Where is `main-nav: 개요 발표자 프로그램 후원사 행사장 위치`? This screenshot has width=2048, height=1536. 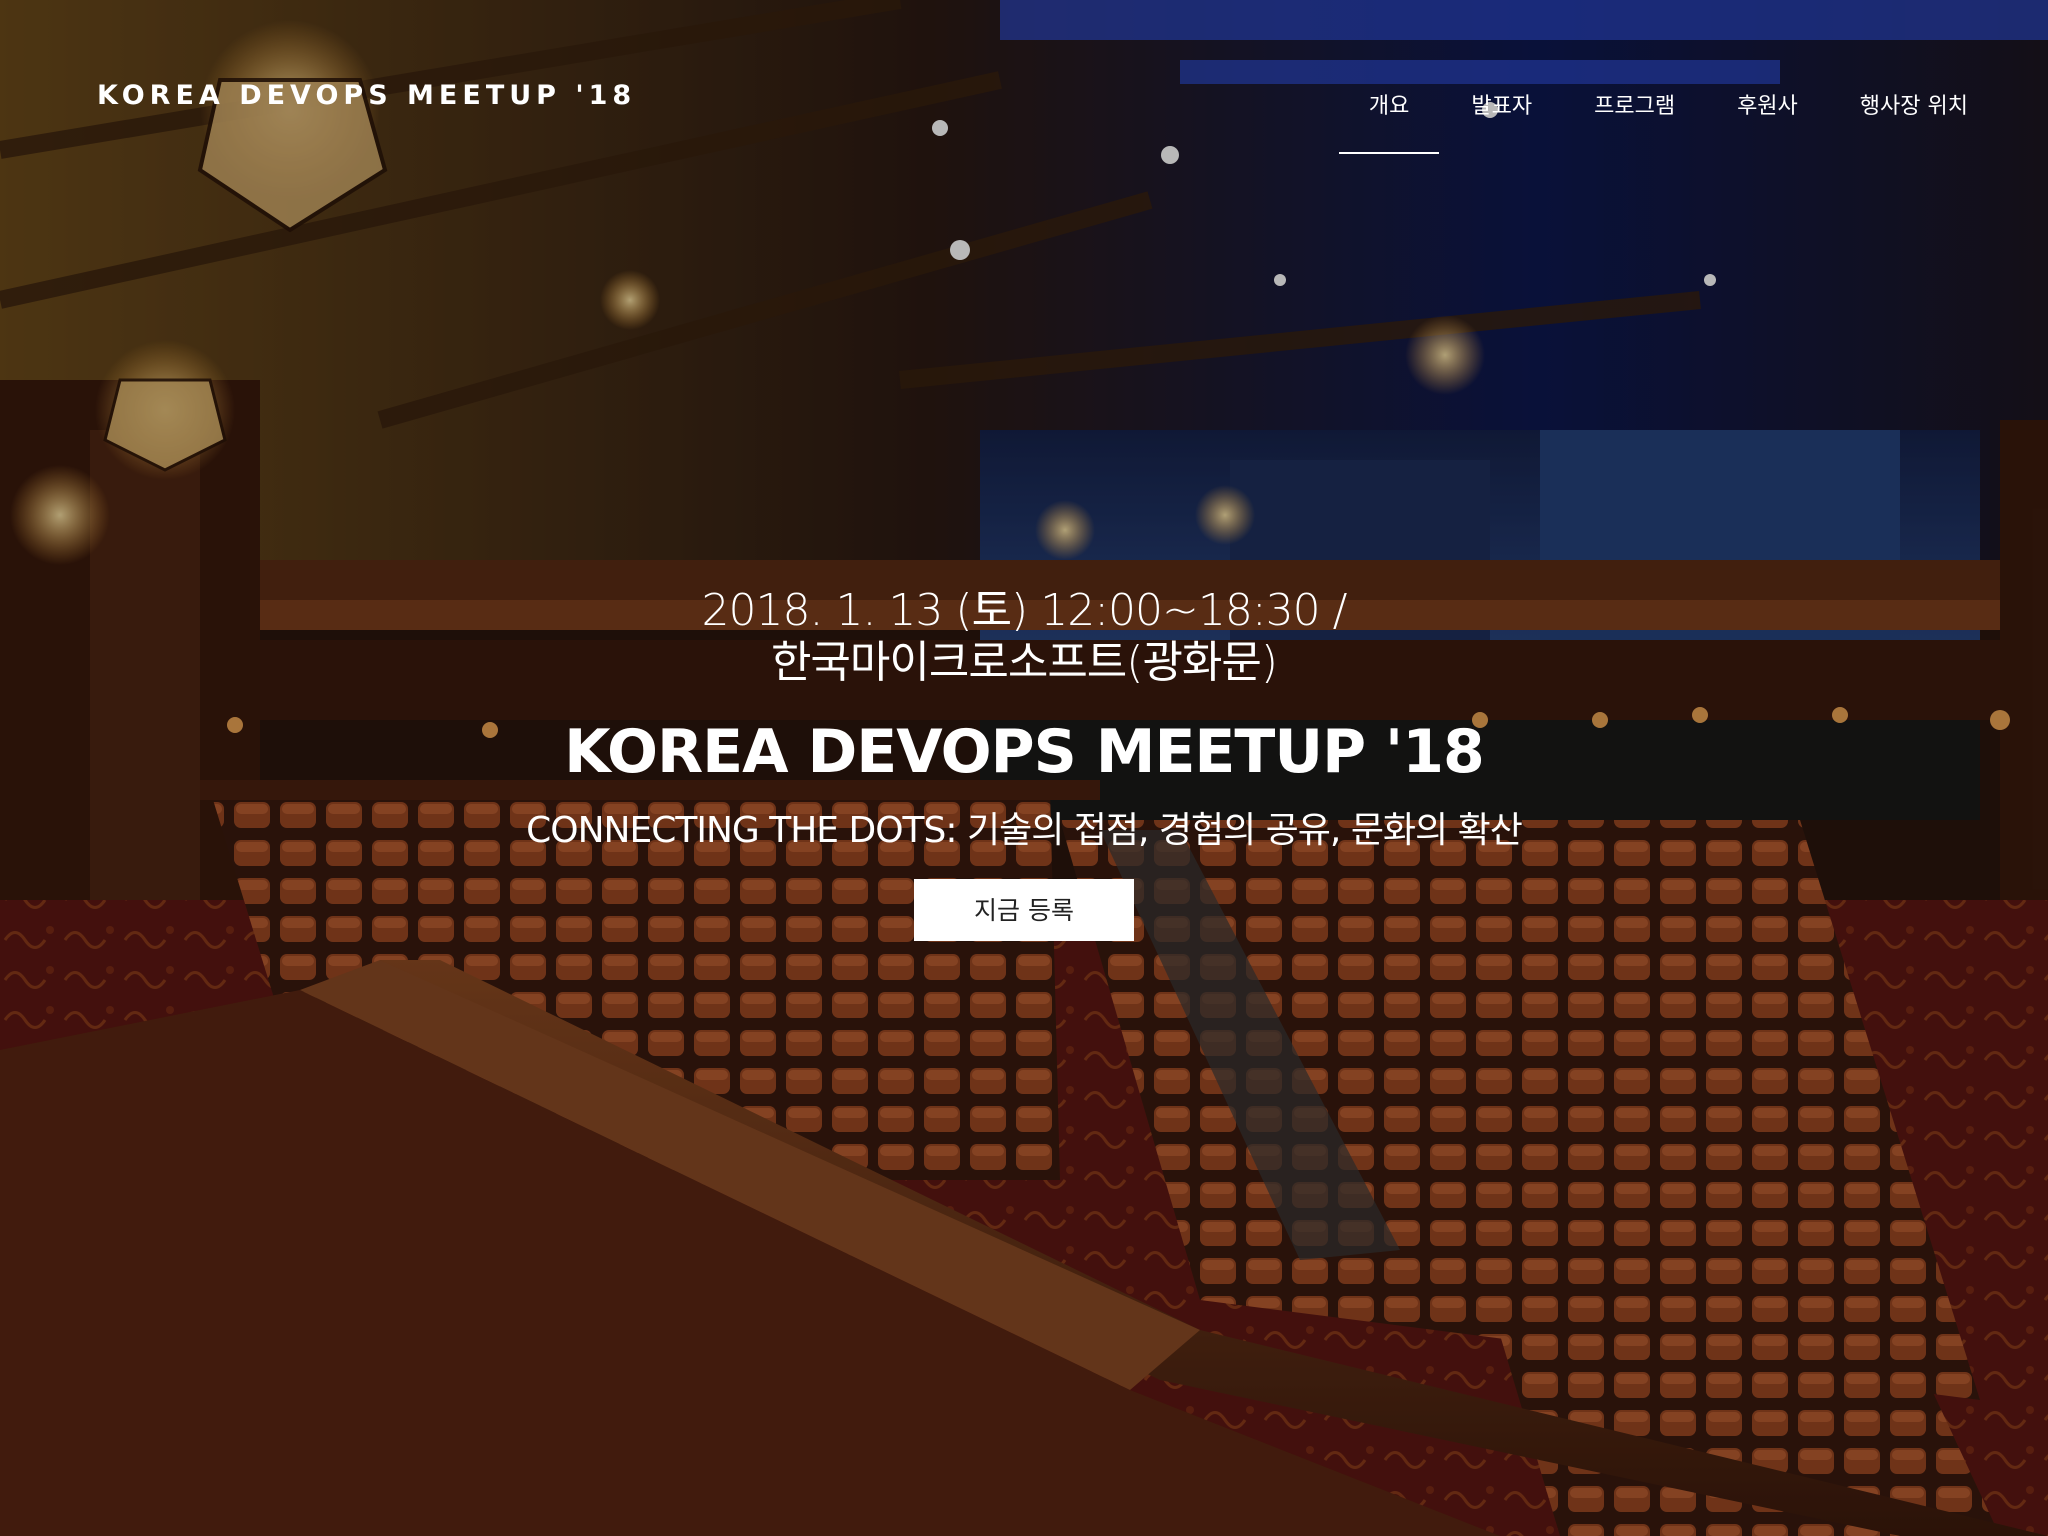 main-nav: 개요 발표자 프로그램 후원사 행사장 위치 is located at coordinates (1637, 121).